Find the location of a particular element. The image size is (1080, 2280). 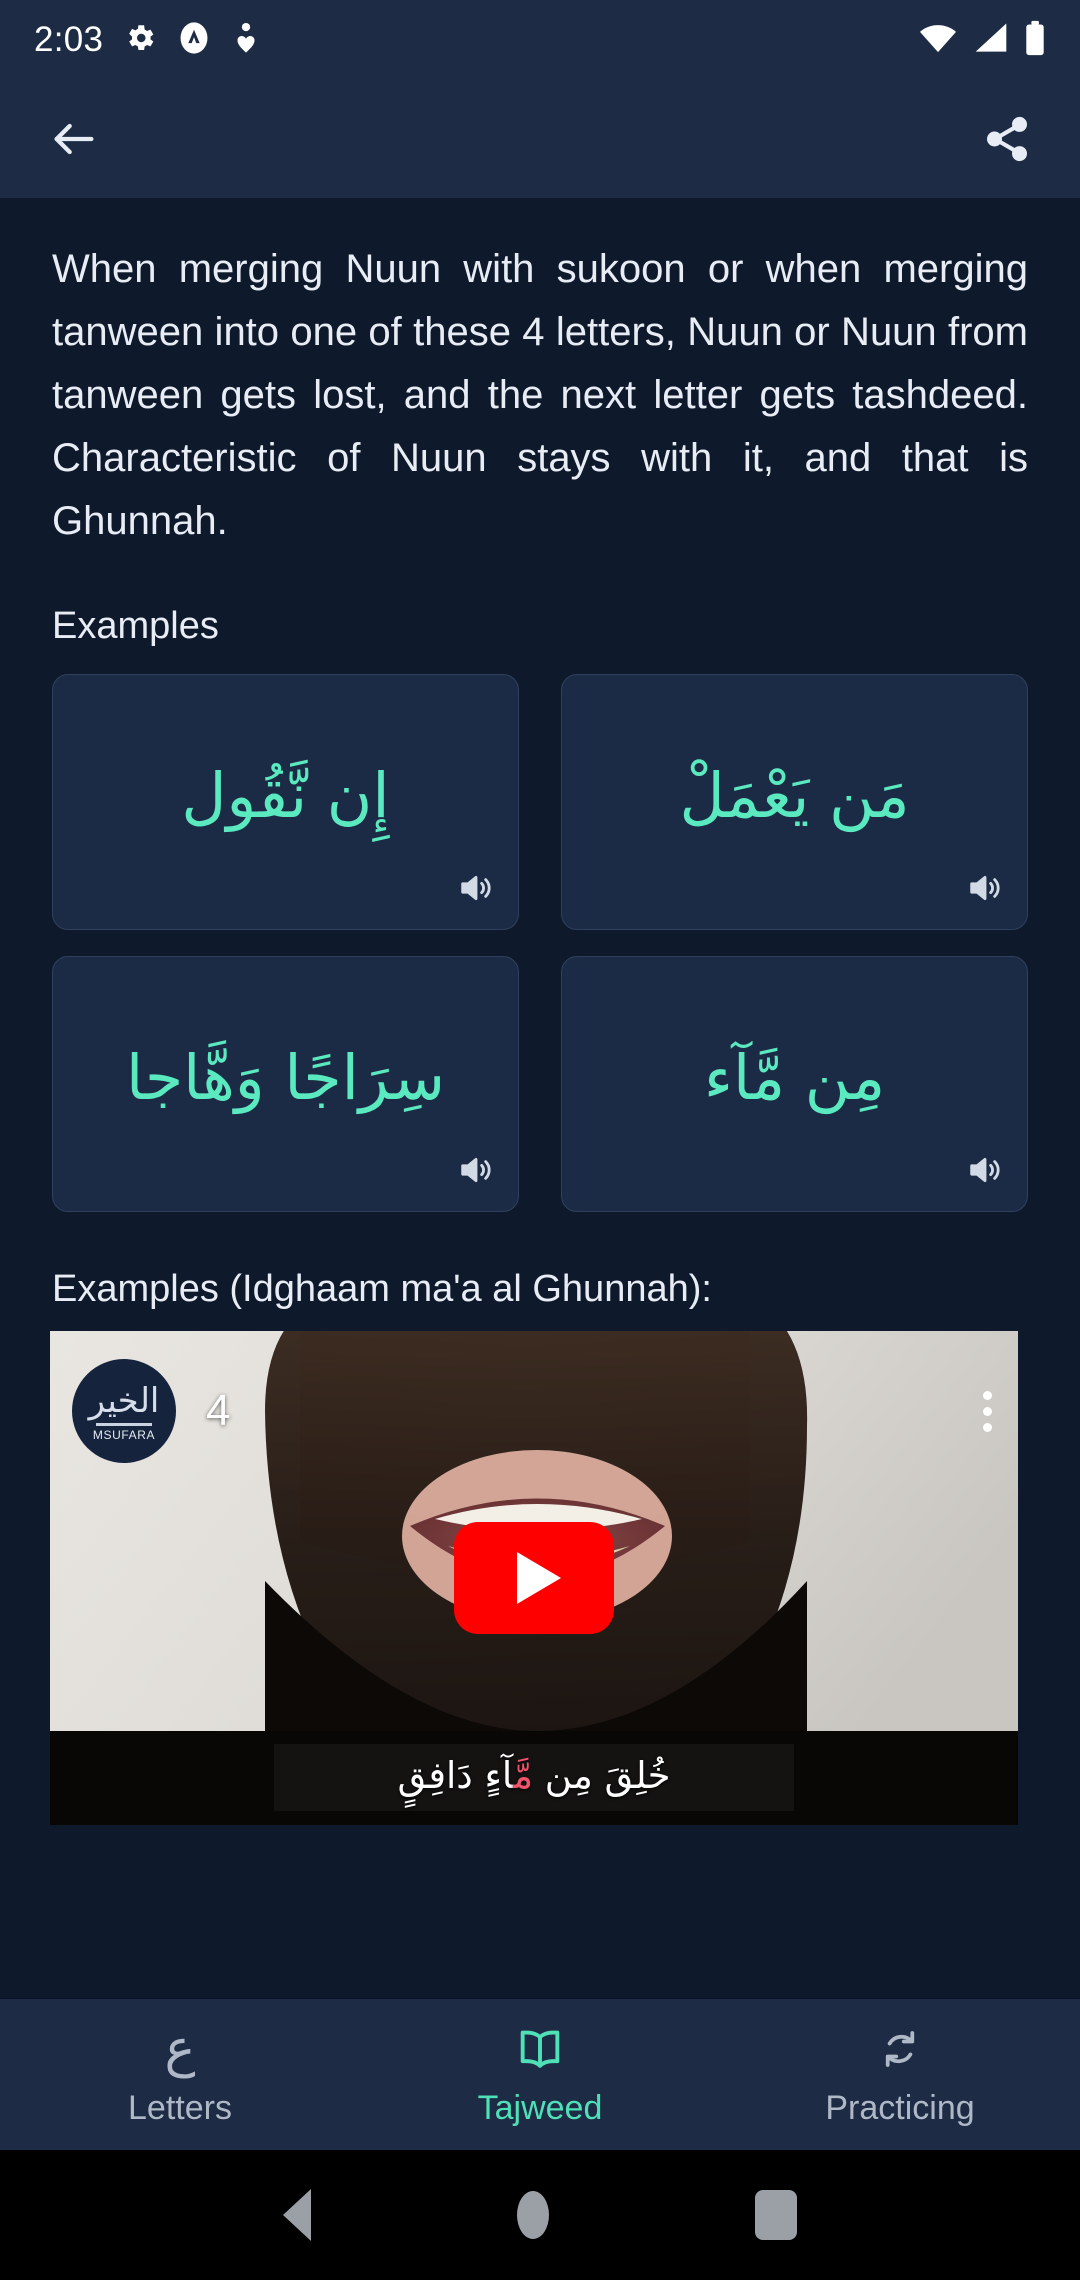

example-arabic-text: إِن نَّقُول is located at coordinates (285, 795).